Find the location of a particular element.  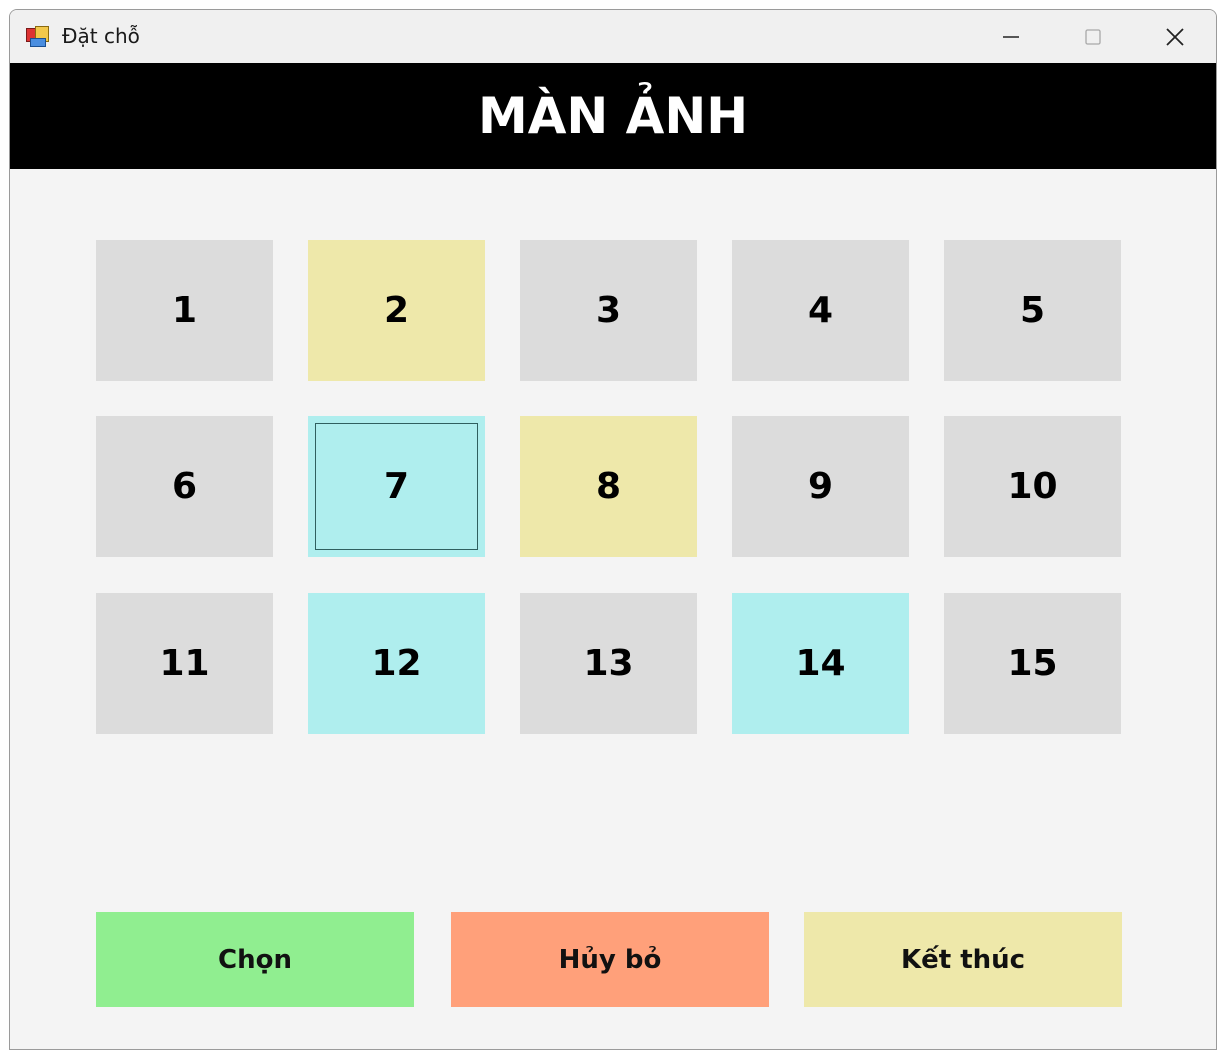

seat-label: 1 is located at coordinates (184, 310).